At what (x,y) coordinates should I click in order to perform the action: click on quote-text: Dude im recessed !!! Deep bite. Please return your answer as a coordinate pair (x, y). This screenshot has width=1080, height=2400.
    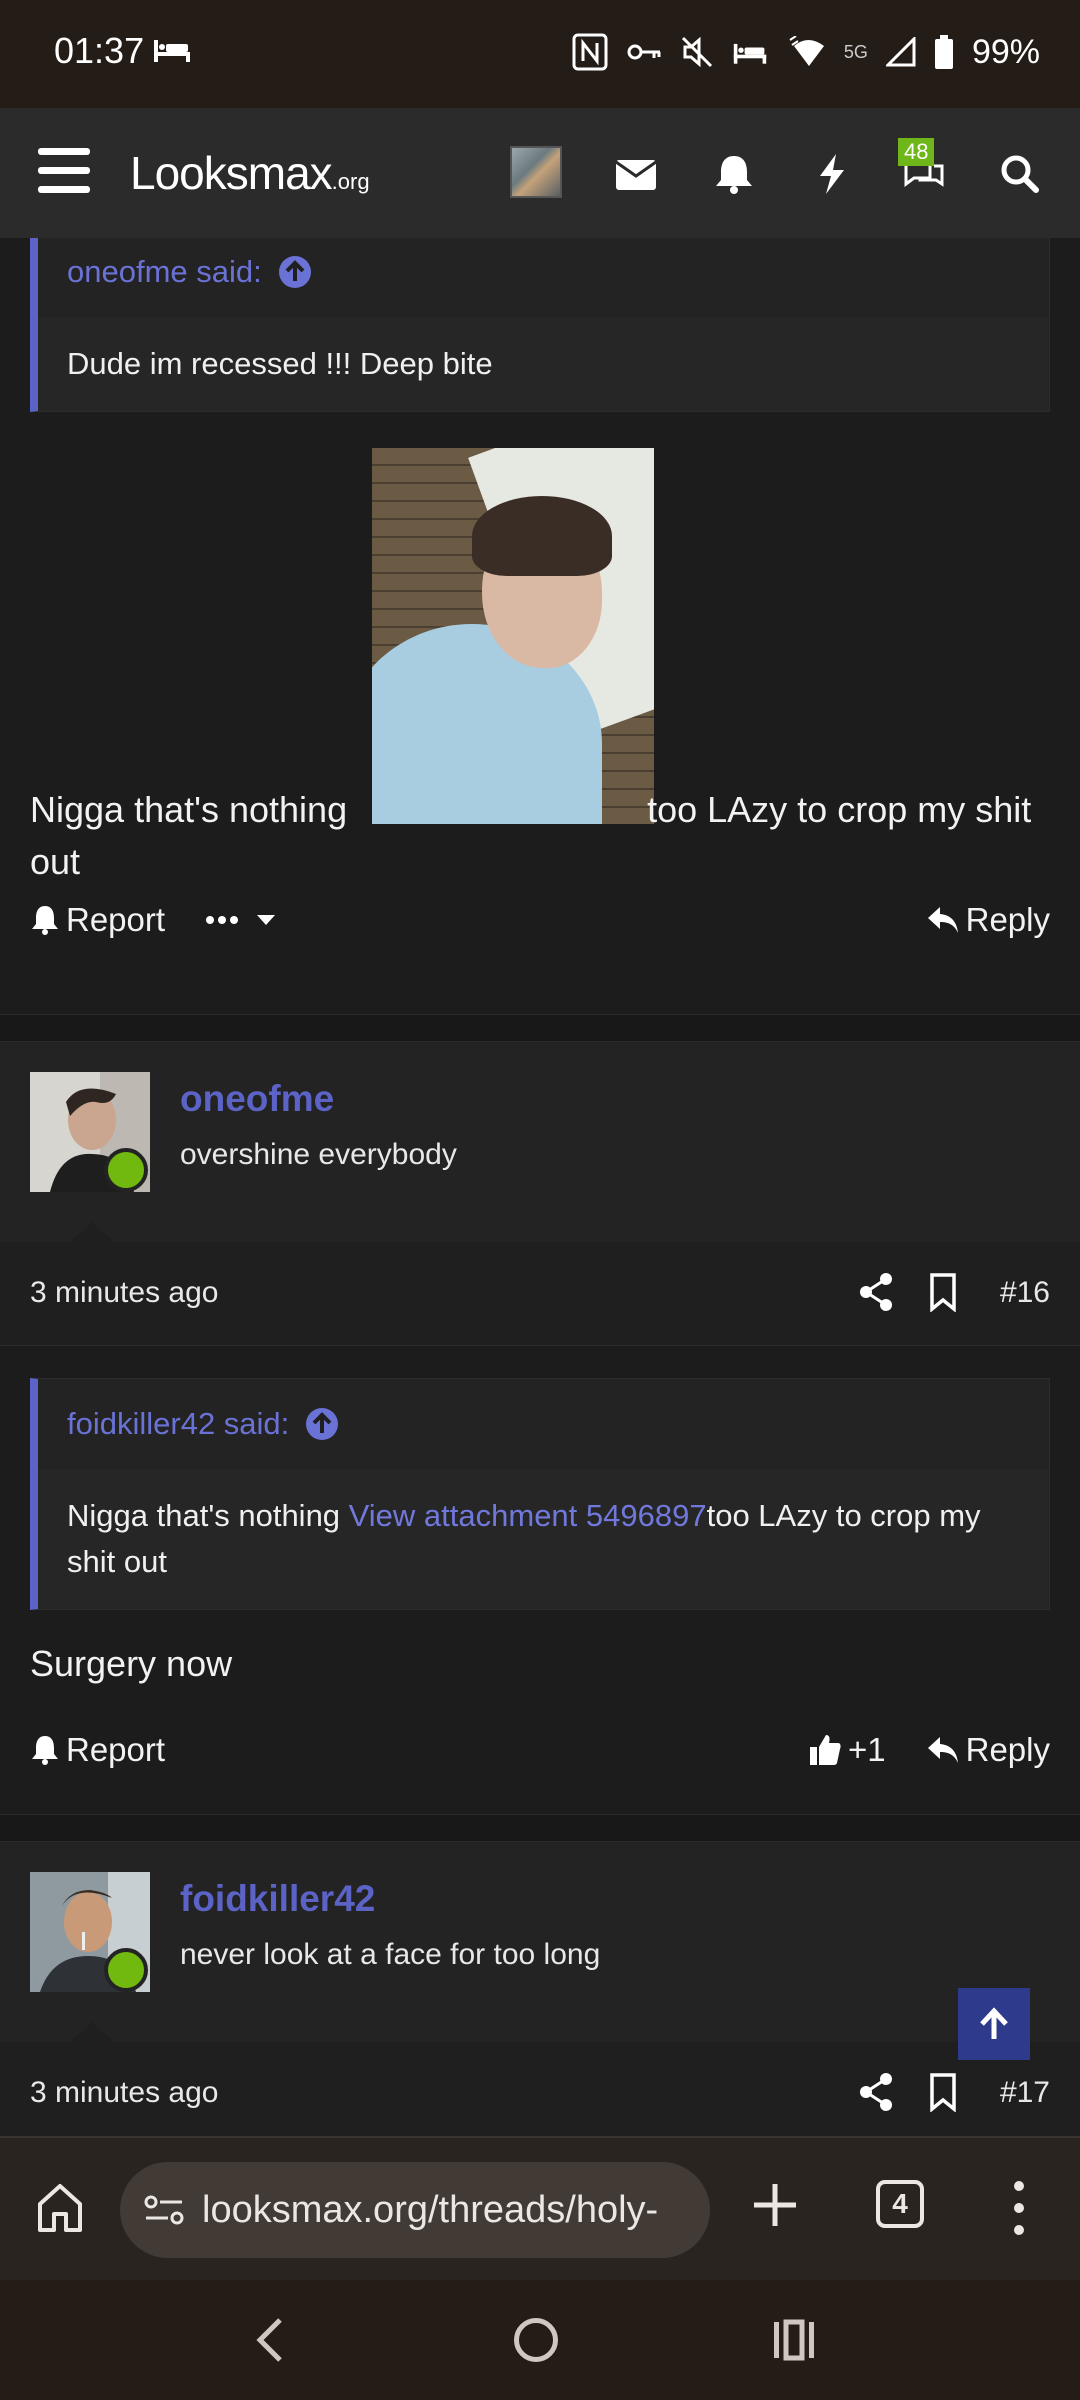
    Looking at the image, I should click on (543, 364).